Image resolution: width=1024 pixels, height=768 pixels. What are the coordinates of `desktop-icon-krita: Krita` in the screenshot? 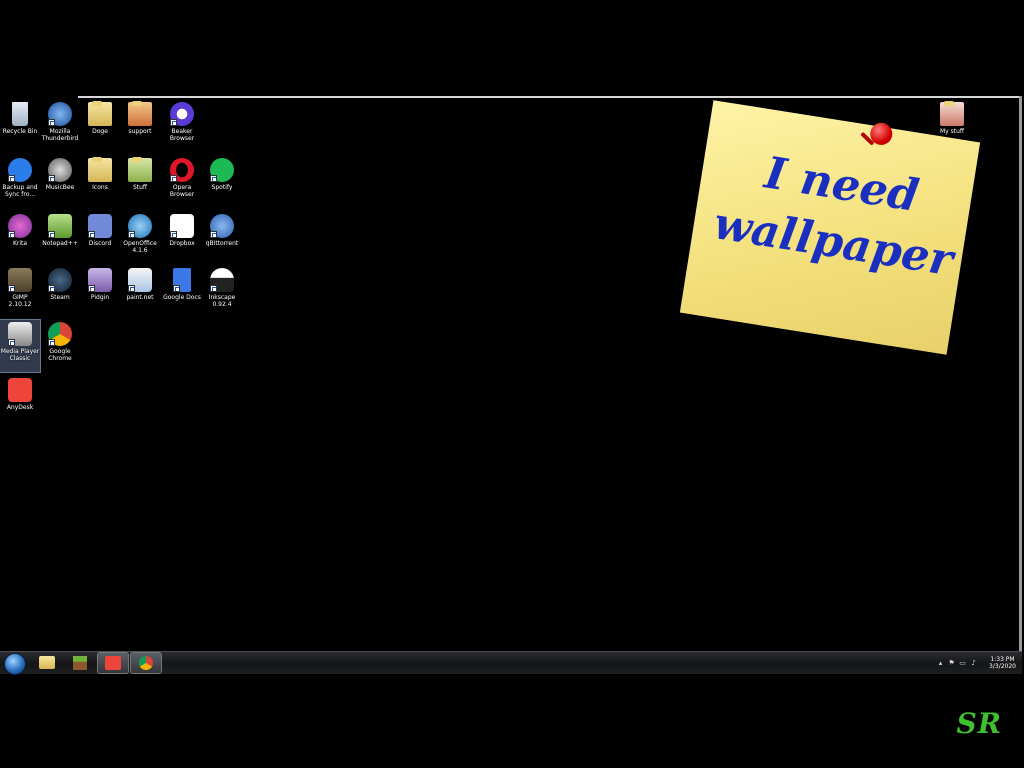 It's located at (20, 238).